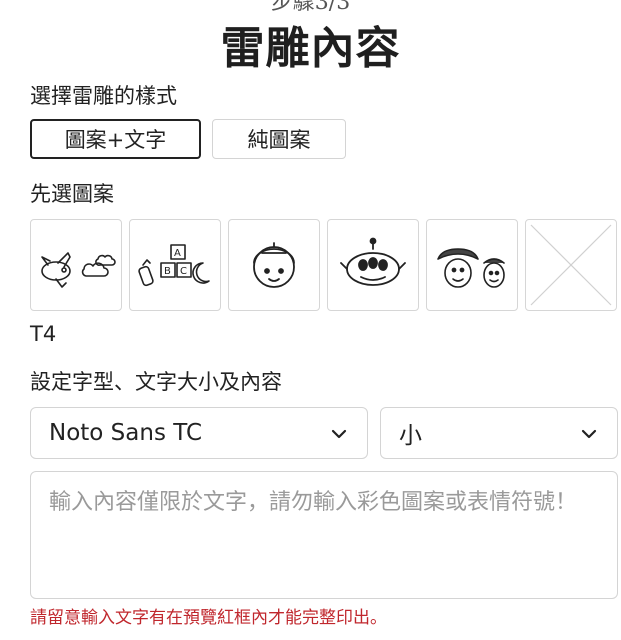  What do you see at coordinates (103, 96) in the screenshot?
I see `style-section-label: 選擇雷雕的樣式` at bounding box center [103, 96].